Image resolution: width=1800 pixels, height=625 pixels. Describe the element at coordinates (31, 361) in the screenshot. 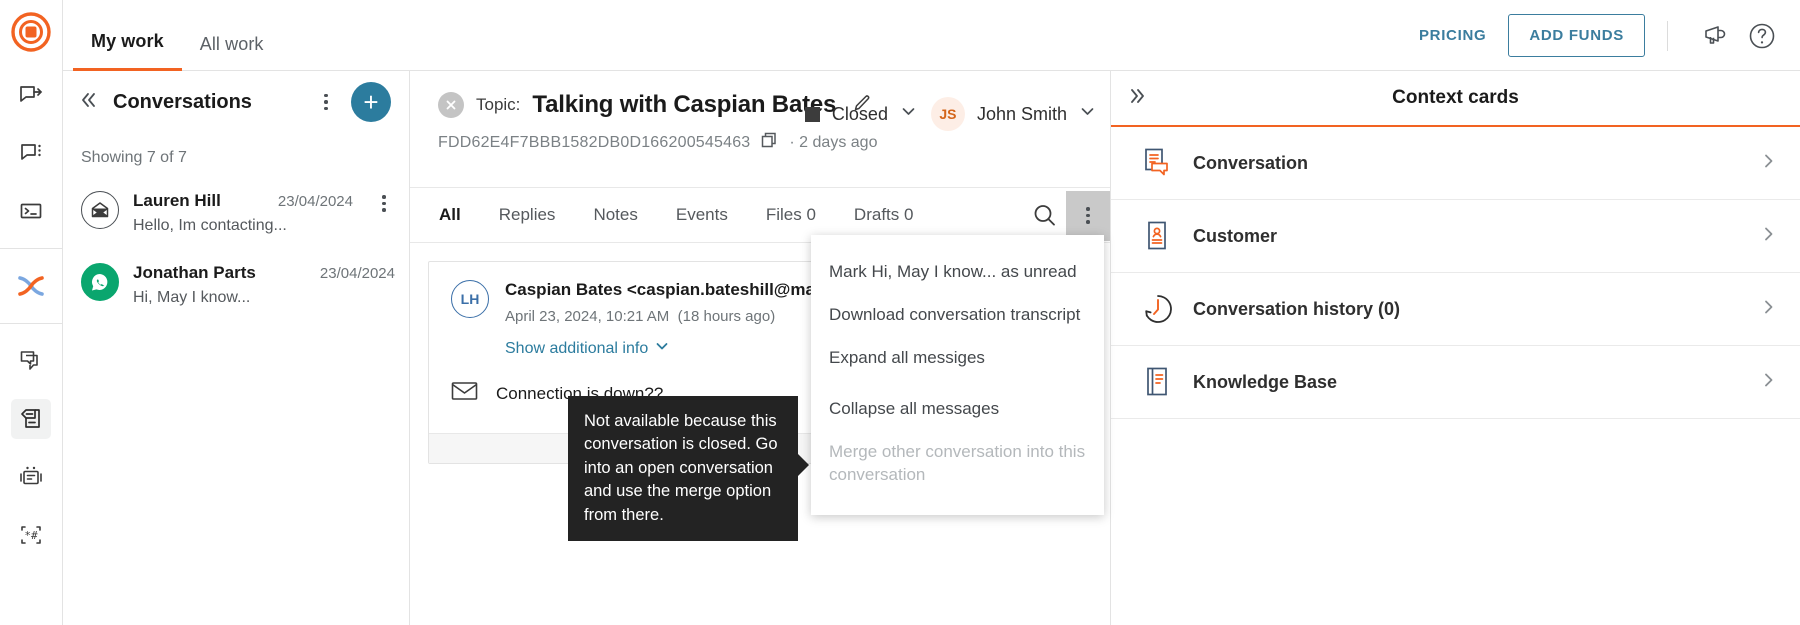

I see `copy-chats-icon` at that location.